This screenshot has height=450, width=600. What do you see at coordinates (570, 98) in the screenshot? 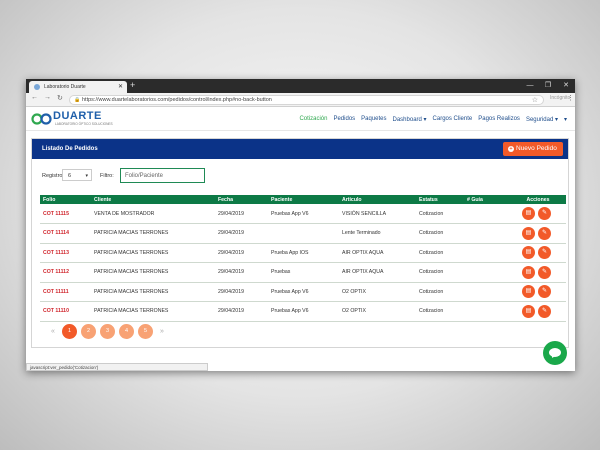
I see `browser-menu-icon: ⋮` at bounding box center [570, 98].